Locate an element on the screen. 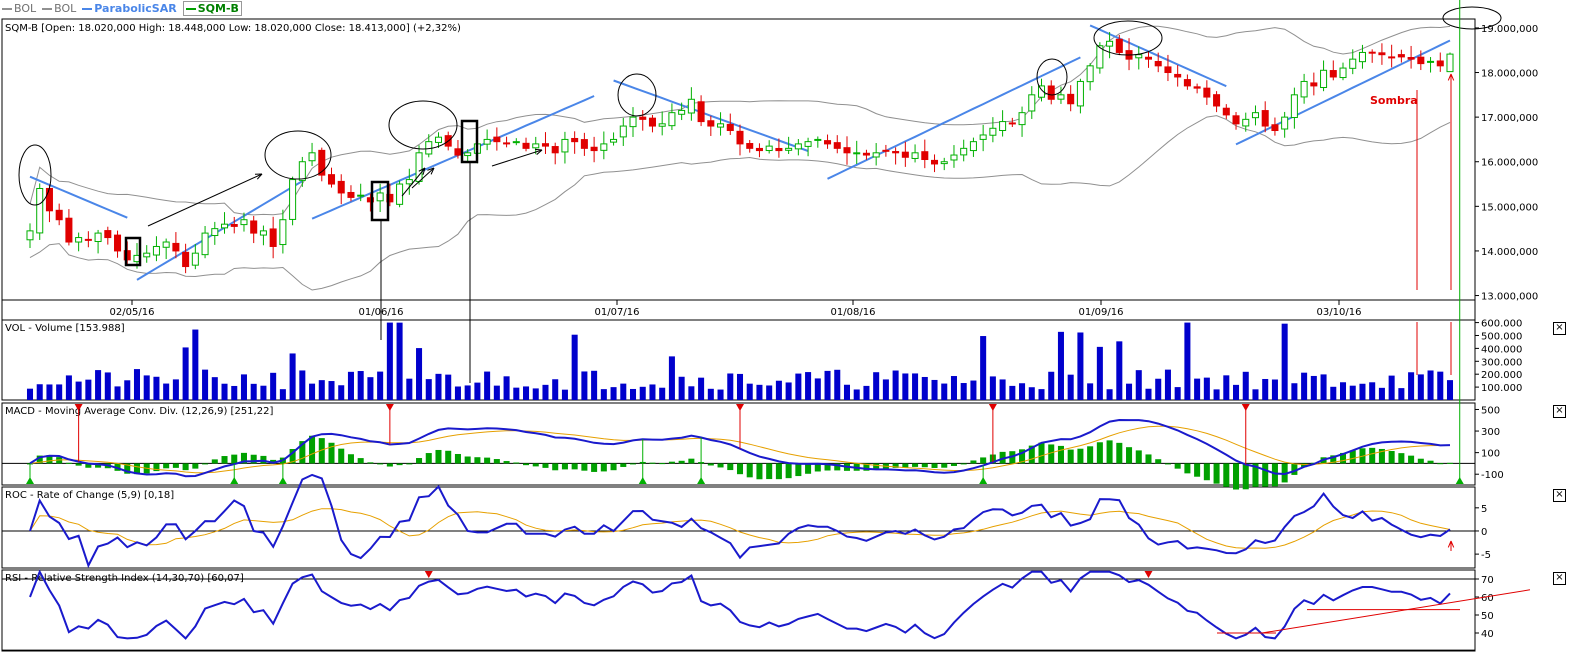  close-rsi-panel-button: × is located at coordinates (1559, 578).